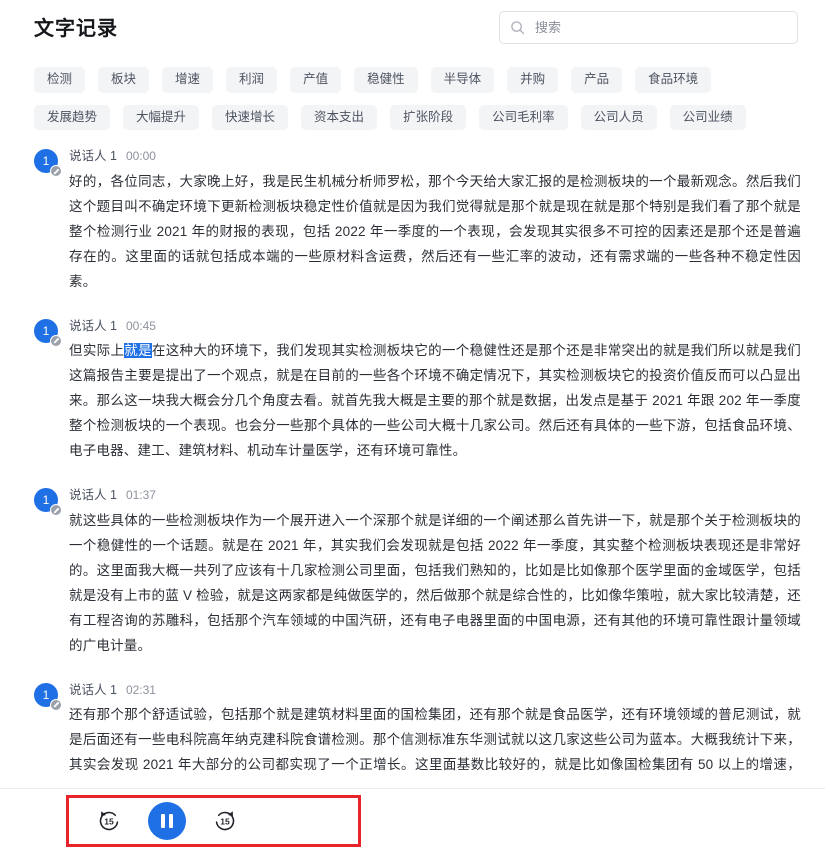 This screenshot has width=825, height=855. Describe the element at coordinates (435, 324) in the screenshot. I see `transcript-meta: 说话人 1 00:45` at that location.